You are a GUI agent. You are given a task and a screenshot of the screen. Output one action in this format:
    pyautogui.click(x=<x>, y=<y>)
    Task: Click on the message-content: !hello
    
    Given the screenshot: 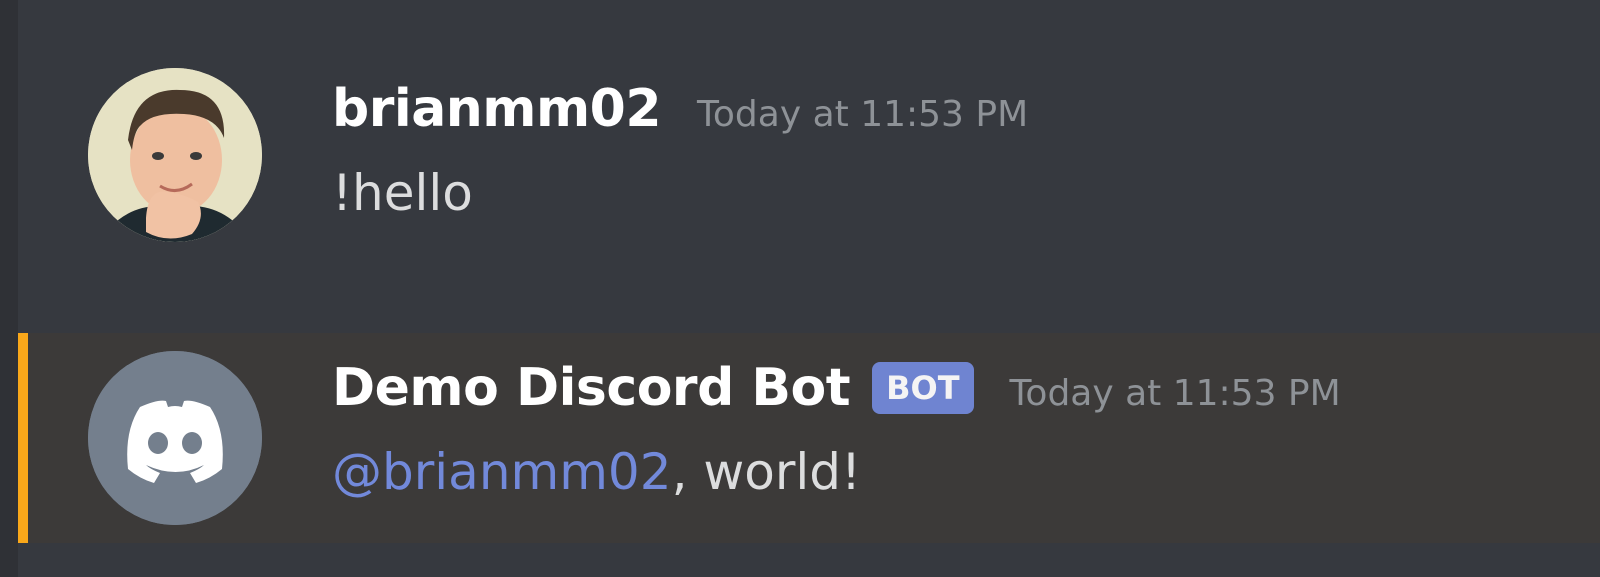 What is the action you would take?
    pyautogui.click(x=402, y=193)
    